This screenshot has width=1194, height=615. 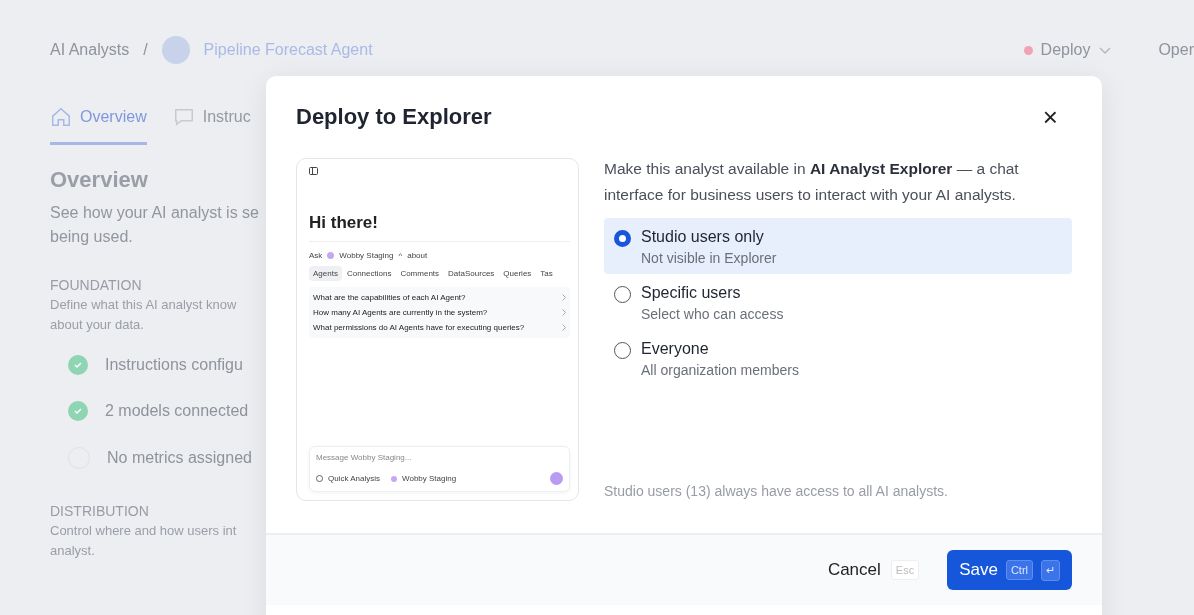 What do you see at coordinates (517, 273) in the screenshot?
I see `topic-tab: Queries` at bounding box center [517, 273].